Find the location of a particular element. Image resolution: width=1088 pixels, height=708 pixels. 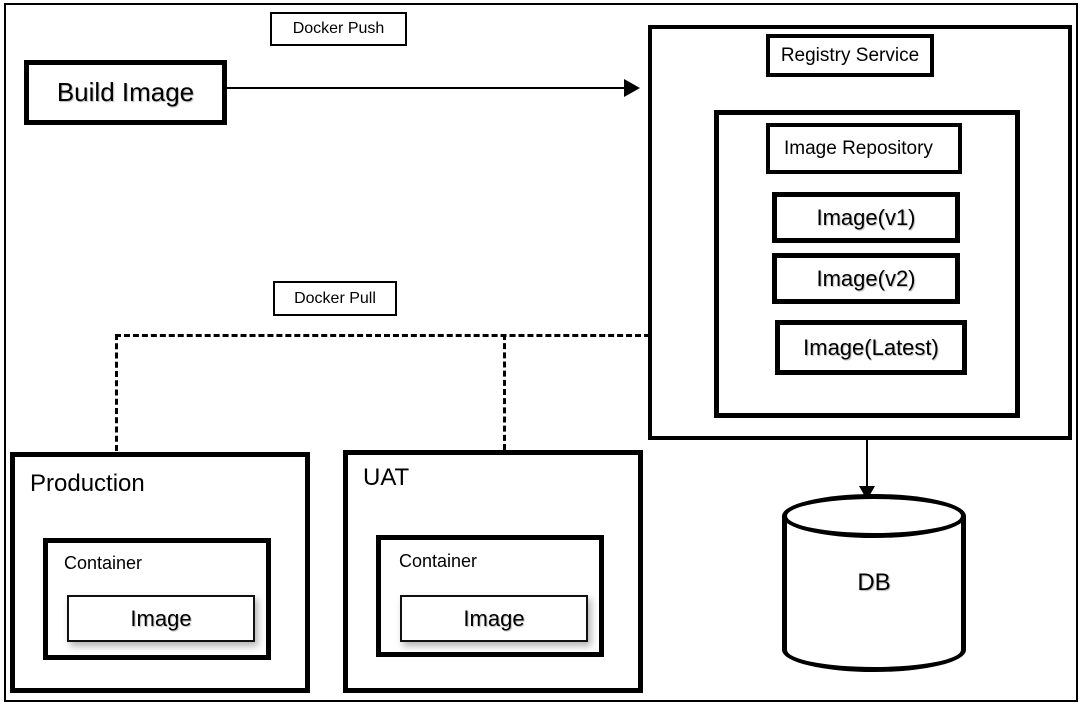

production-image-label: Image is located at coordinates (161, 618).